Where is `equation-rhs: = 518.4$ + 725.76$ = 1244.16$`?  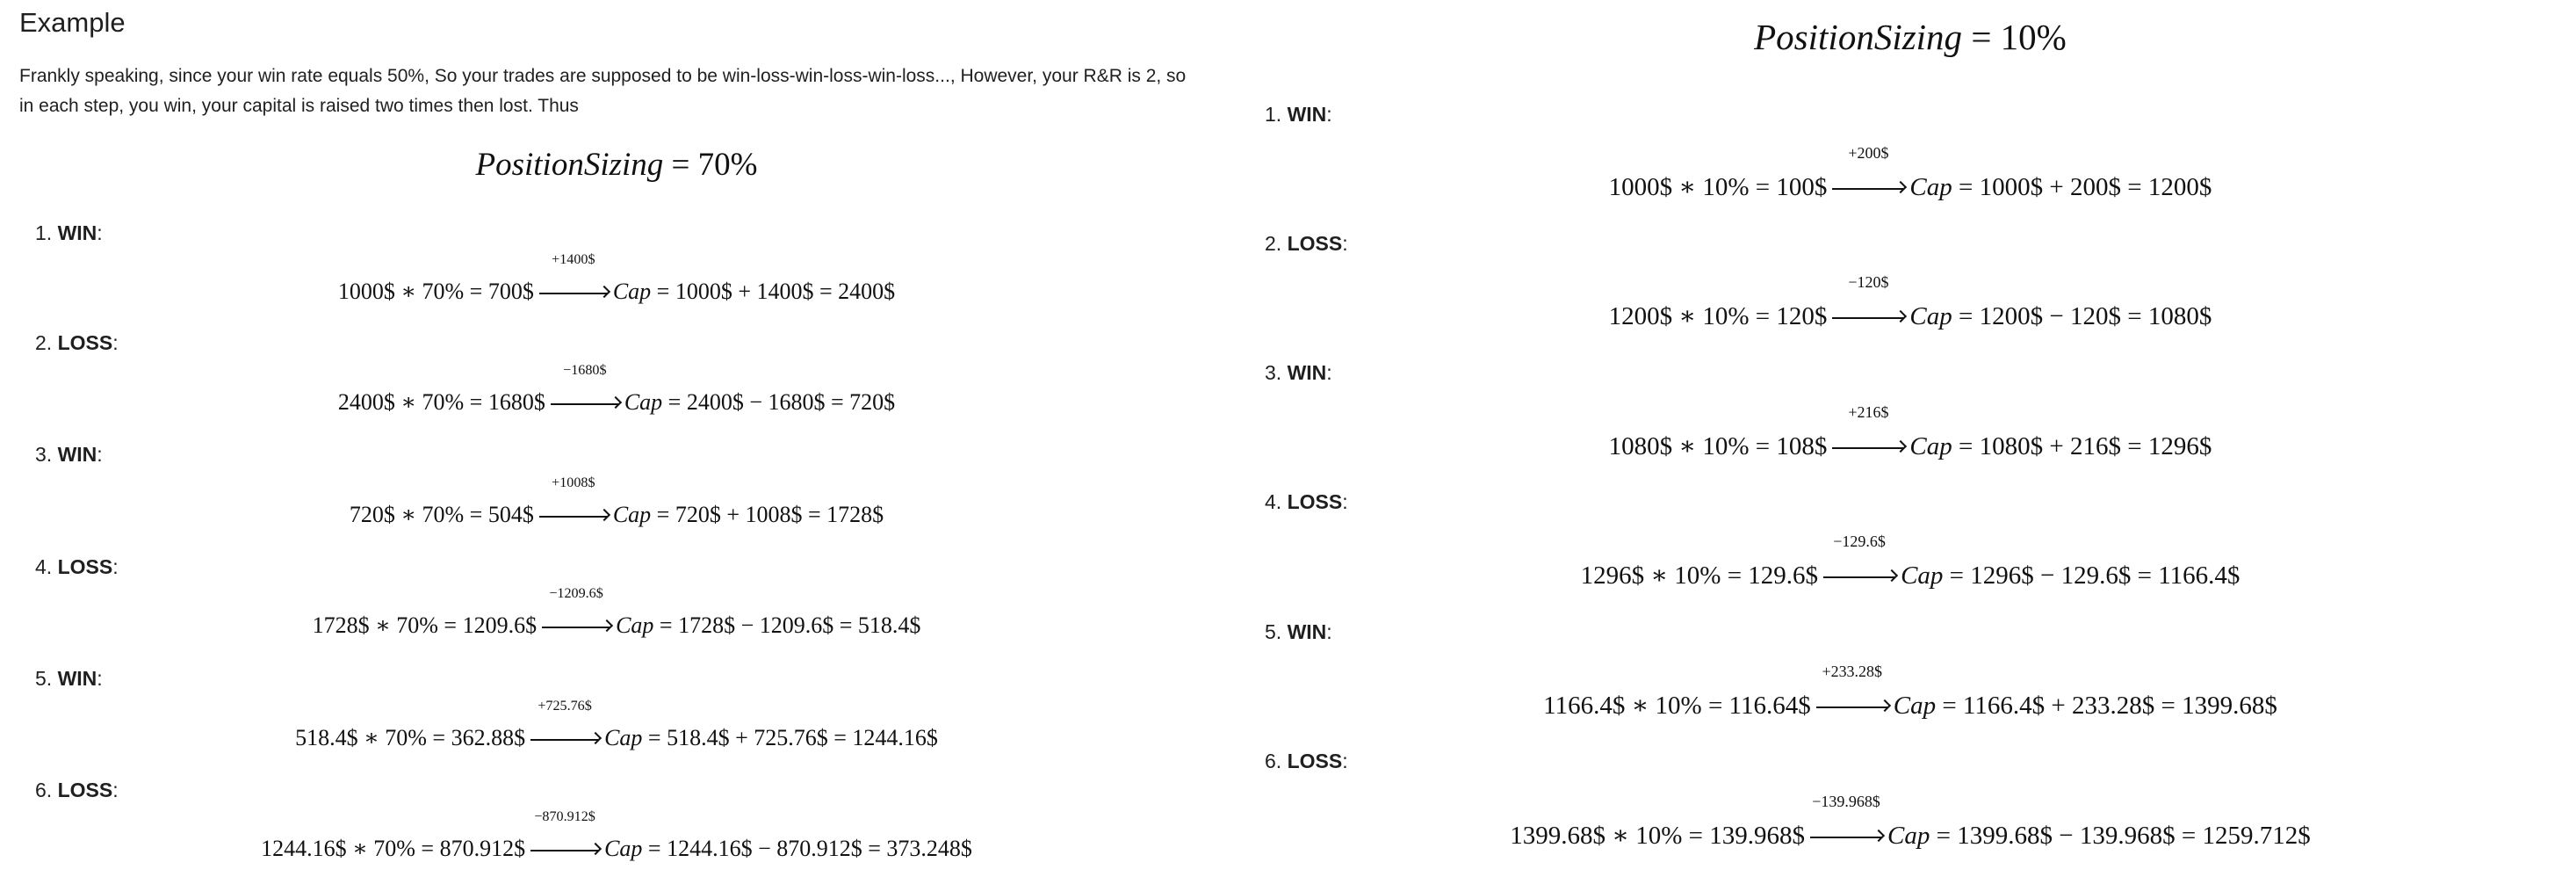 equation-rhs: = 518.4$ + 725.76$ = 1244.16$ is located at coordinates (790, 737).